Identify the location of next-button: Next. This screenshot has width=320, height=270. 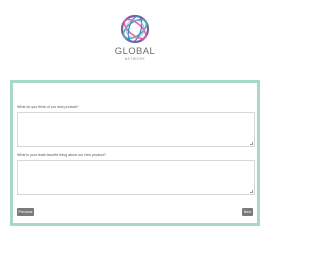
(247, 212).